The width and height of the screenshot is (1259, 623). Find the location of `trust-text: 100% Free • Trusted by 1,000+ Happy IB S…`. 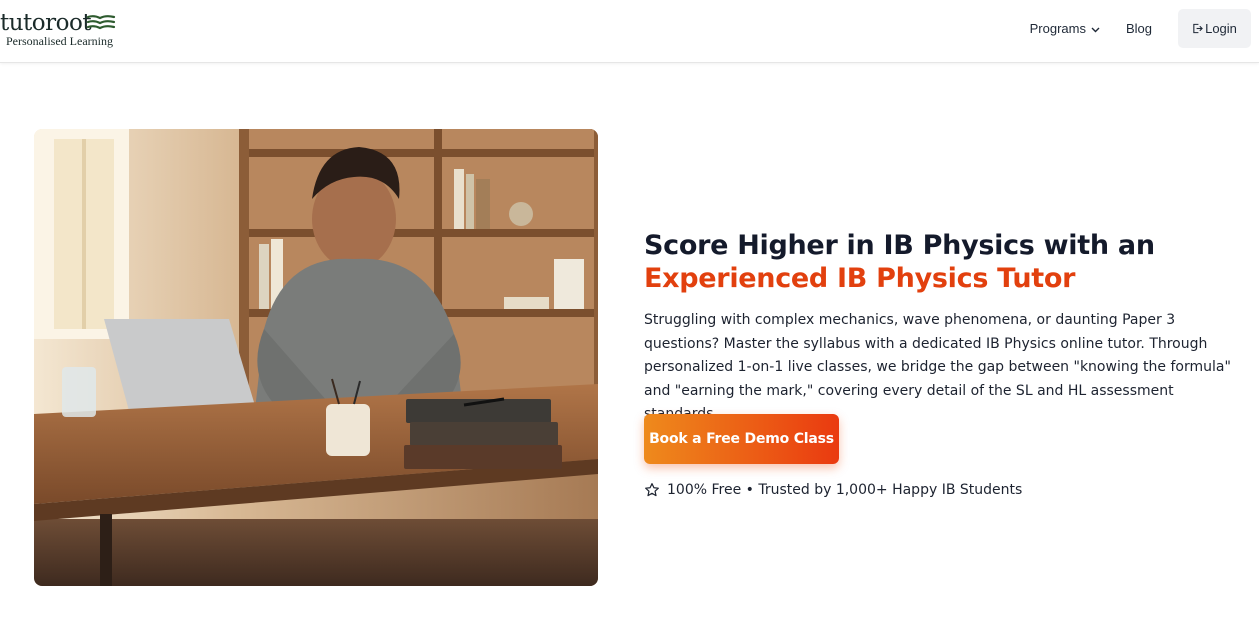

trust-text: 100% Free • Trusted by 1,000+ Happy IB S… is located at coordinates (845, 490).